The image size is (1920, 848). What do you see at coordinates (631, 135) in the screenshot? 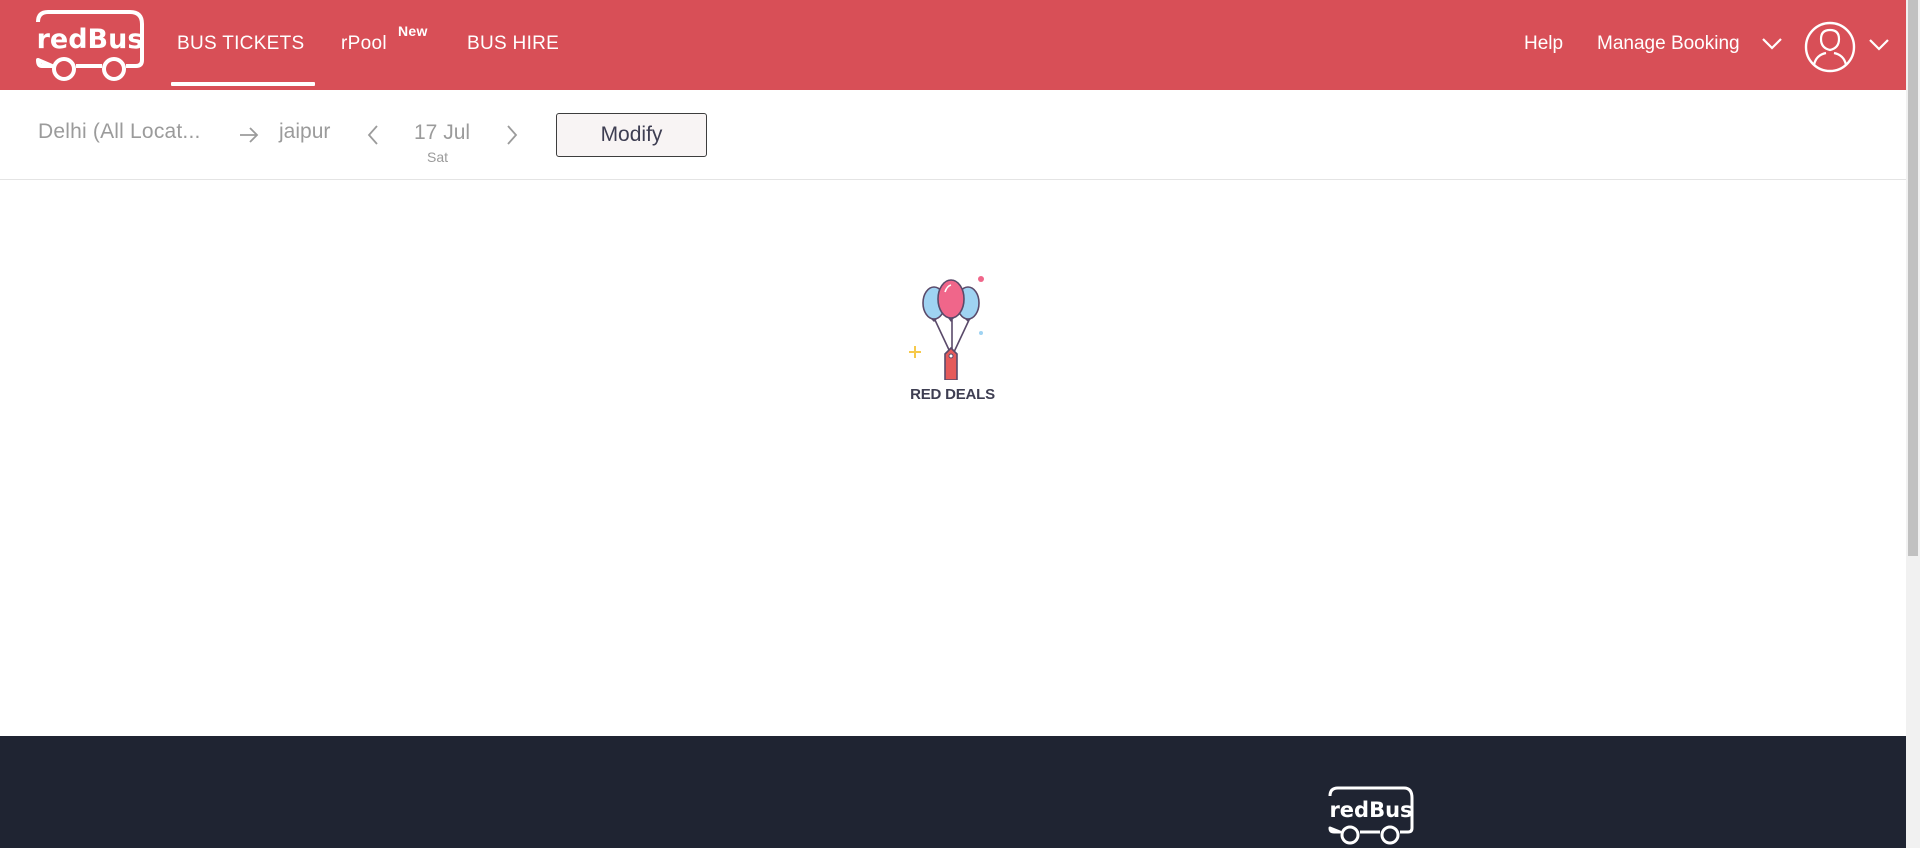
I see `modify-button: Modify` at bounding box center [631, 135].